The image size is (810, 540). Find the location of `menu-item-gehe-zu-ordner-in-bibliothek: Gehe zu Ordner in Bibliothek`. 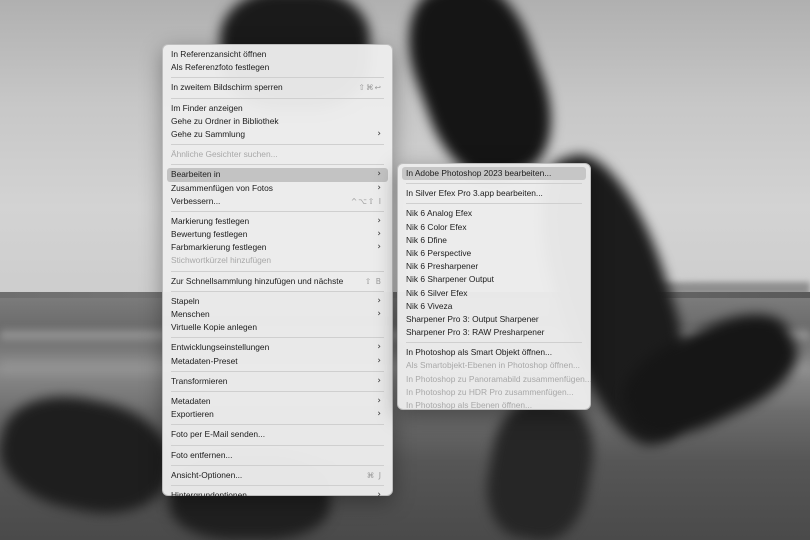

menu-item-gehe-zu-ordner-in-bibliothek: Gehe zu Ordner in Bibliothek is located at coordinates (277, 121).